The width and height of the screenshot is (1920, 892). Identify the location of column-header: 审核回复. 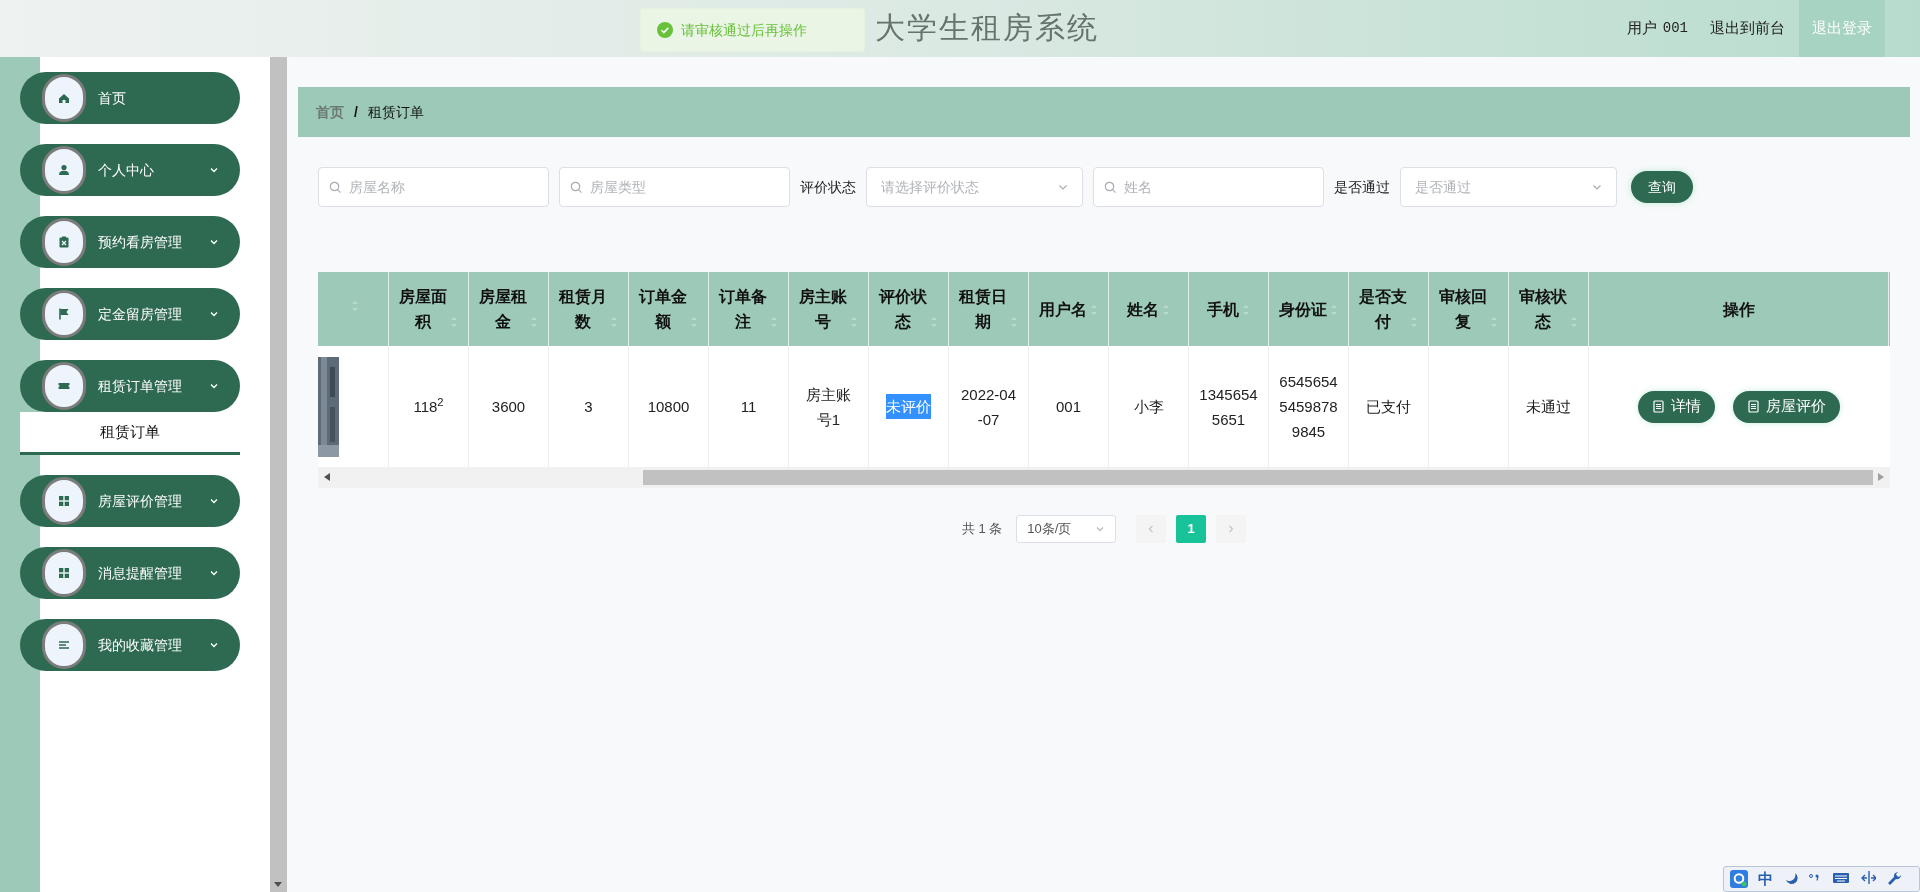
(1463, 309).